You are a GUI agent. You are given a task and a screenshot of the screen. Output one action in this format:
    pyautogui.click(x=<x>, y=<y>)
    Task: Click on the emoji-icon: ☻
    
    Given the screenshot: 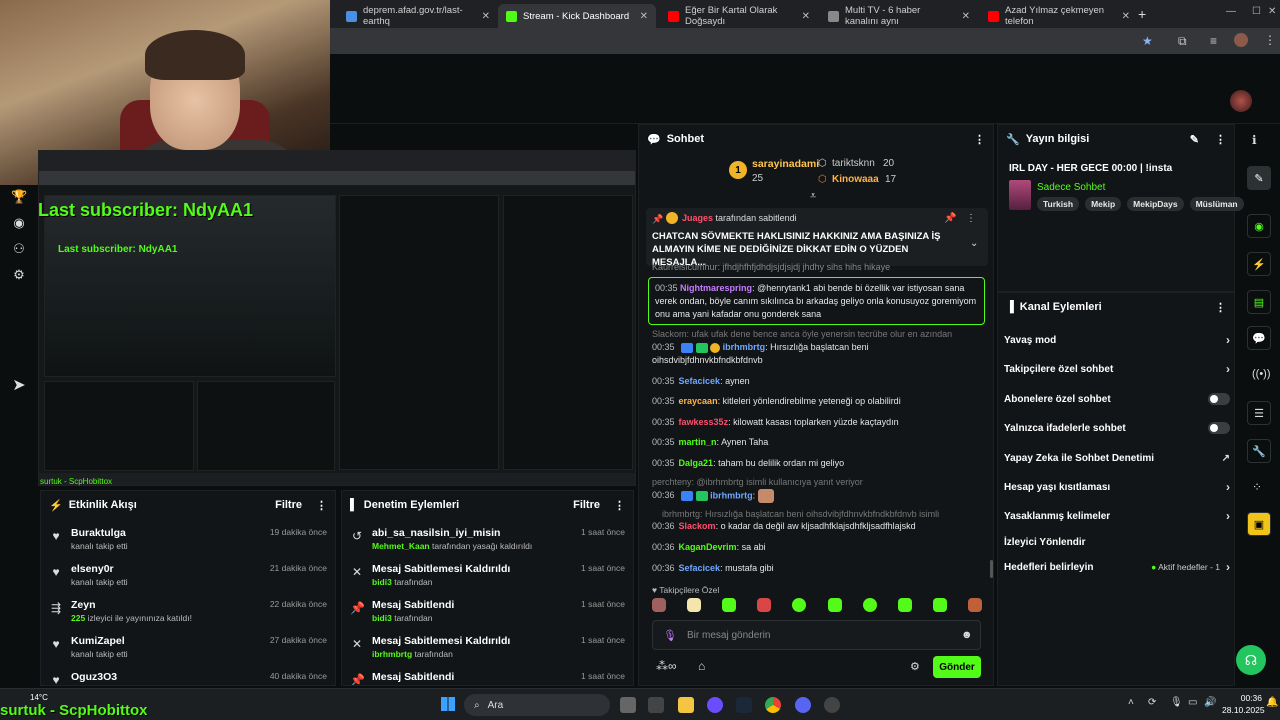 What is the action you would take?
    pyautogui.click(x=967, y=635)
    